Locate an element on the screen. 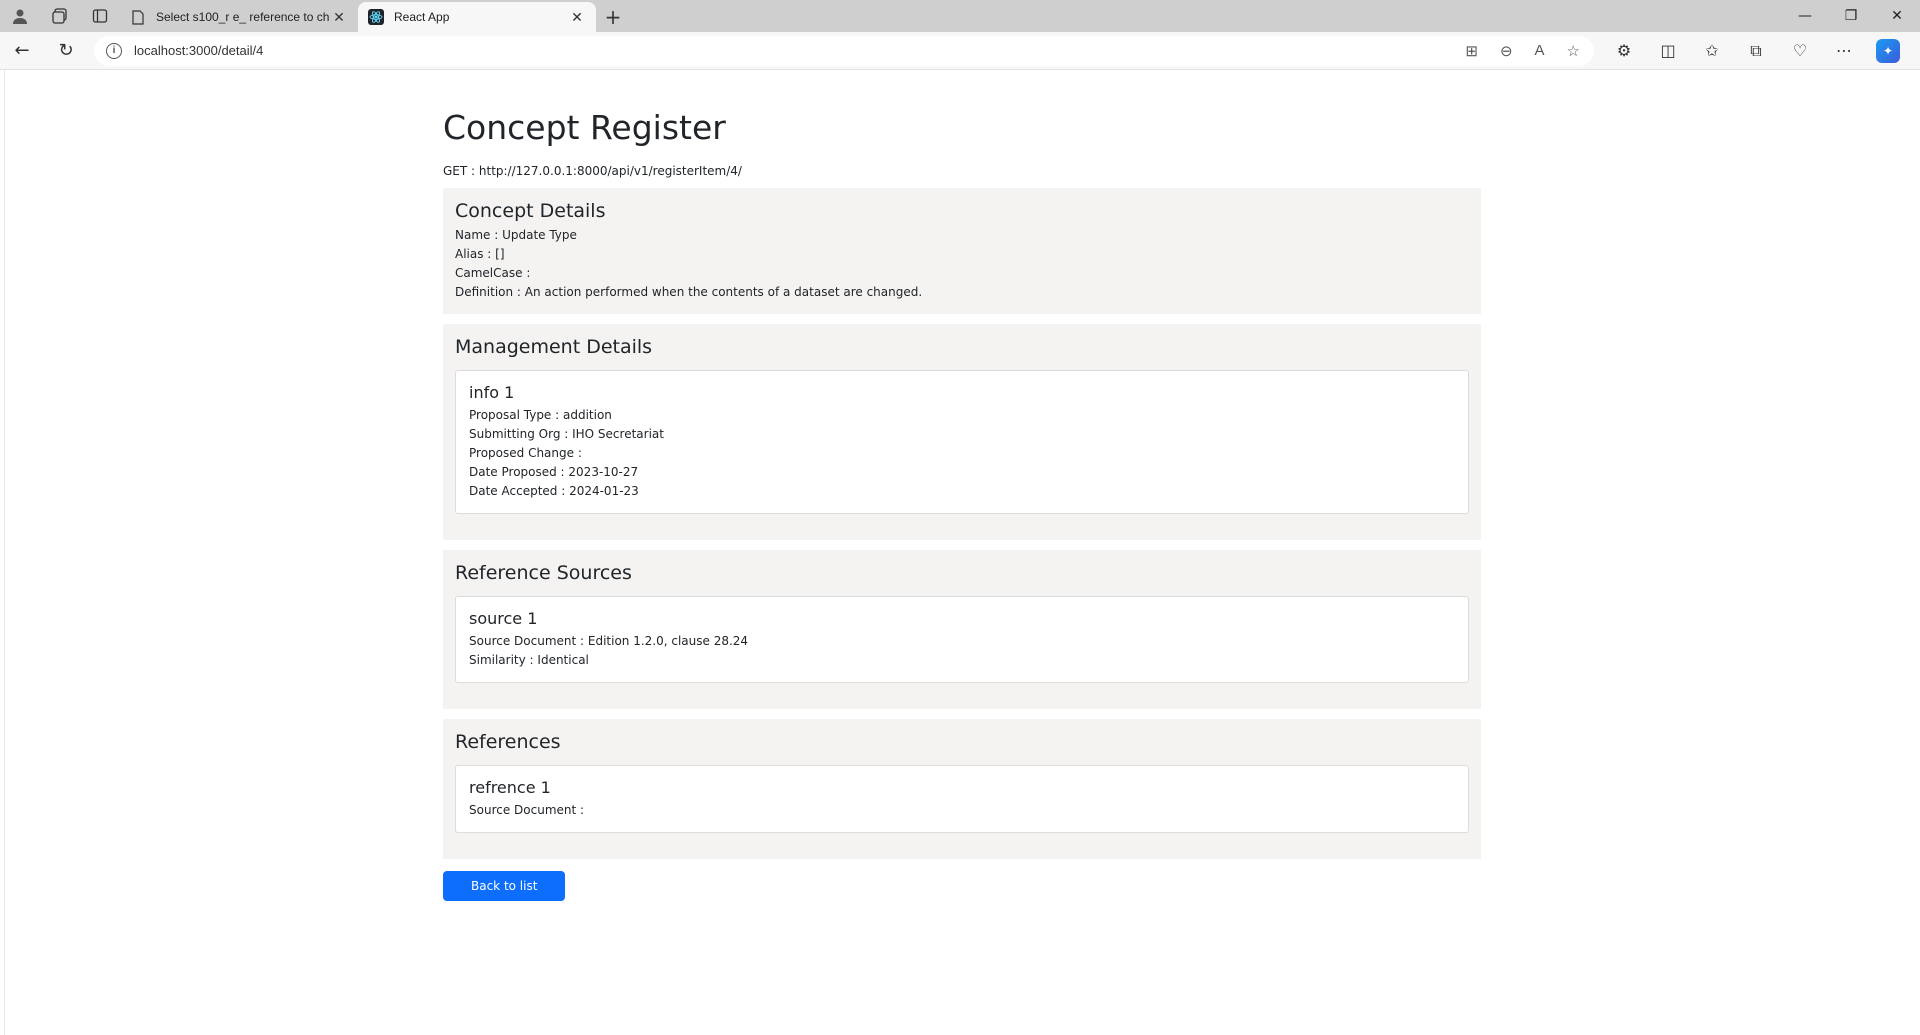  restore-icon: ❐ is located at coordinates (1851, 16).